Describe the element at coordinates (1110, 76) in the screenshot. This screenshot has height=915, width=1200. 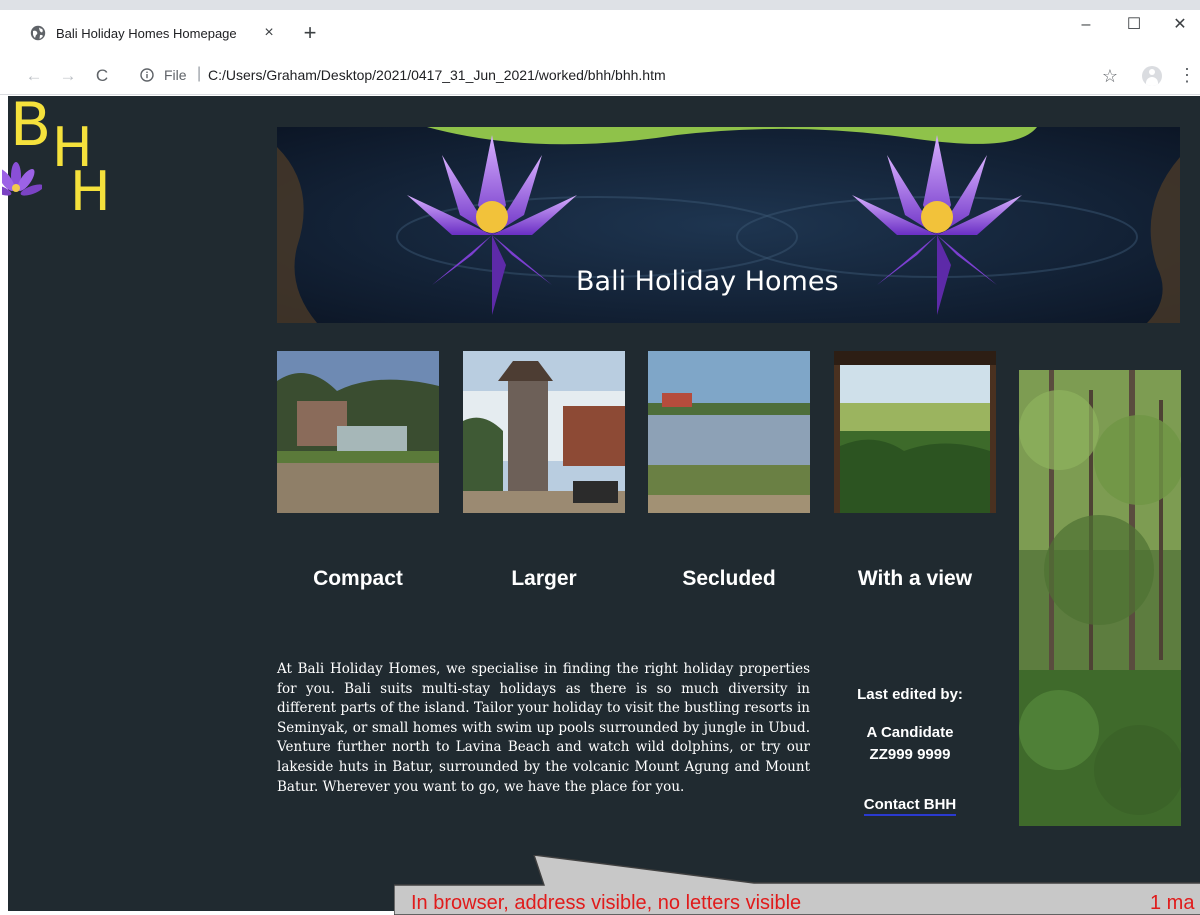
I see `bookmark-star-icon: ☆` at that location.